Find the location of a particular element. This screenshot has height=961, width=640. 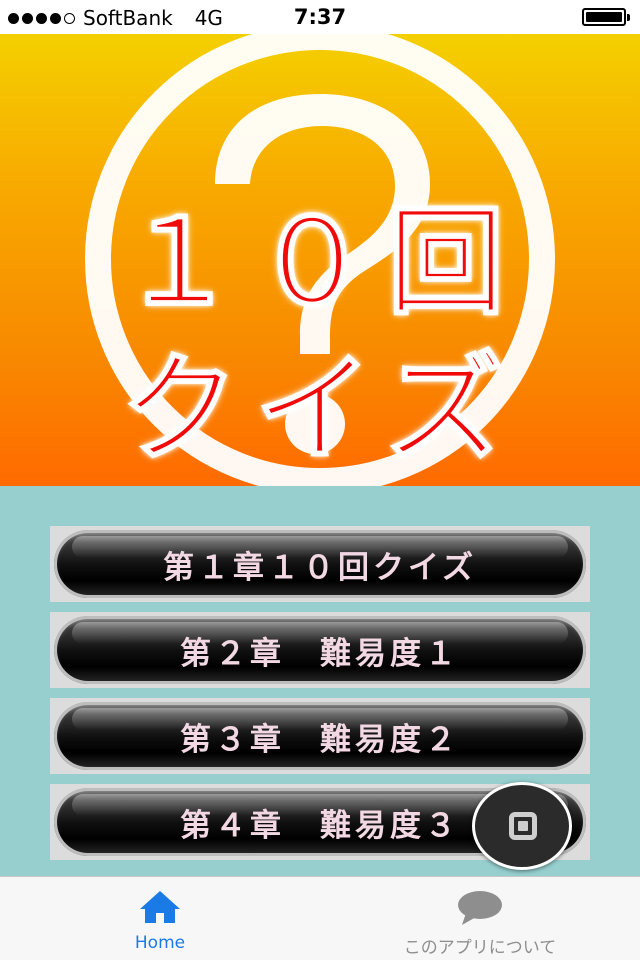

chapter-4-label: 第４章 難易度３ is located at coordinates (320, 825).